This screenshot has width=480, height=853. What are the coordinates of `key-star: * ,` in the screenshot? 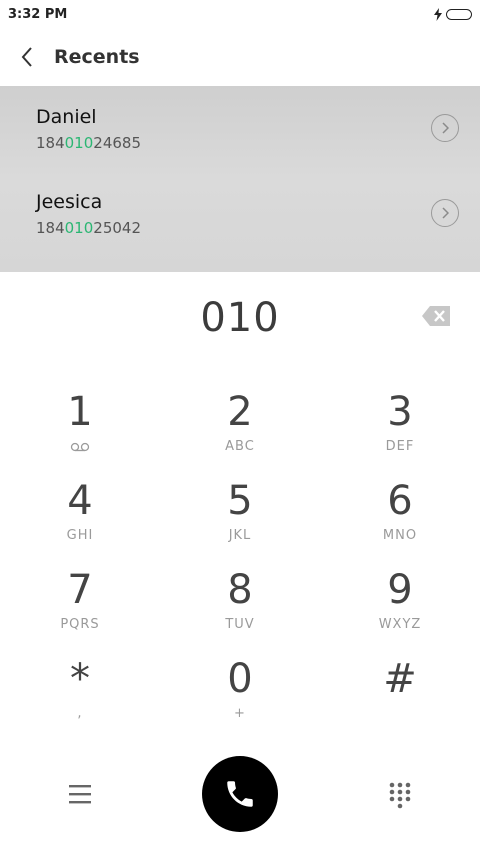 It's located at (80, 699).